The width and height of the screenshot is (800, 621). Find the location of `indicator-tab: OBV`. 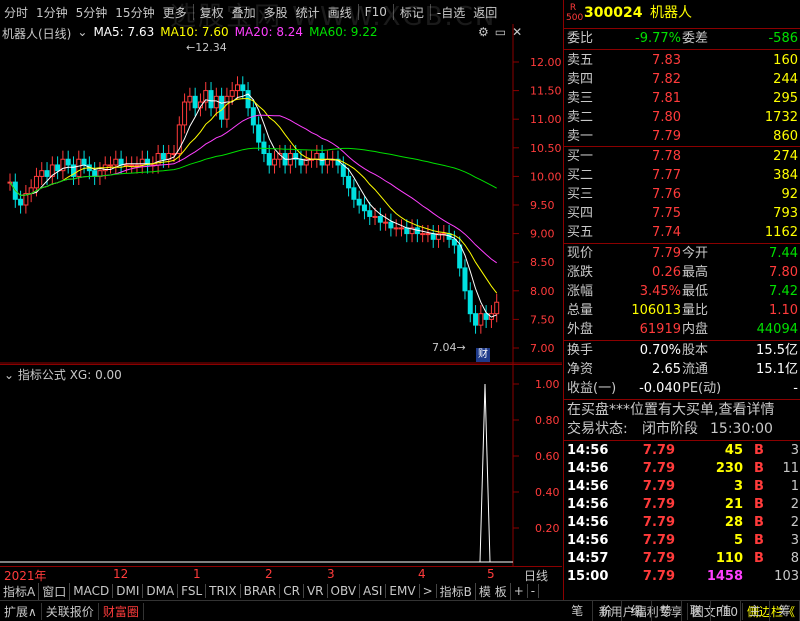

indicator-tab: OBV is located at coordinates (344, 591).